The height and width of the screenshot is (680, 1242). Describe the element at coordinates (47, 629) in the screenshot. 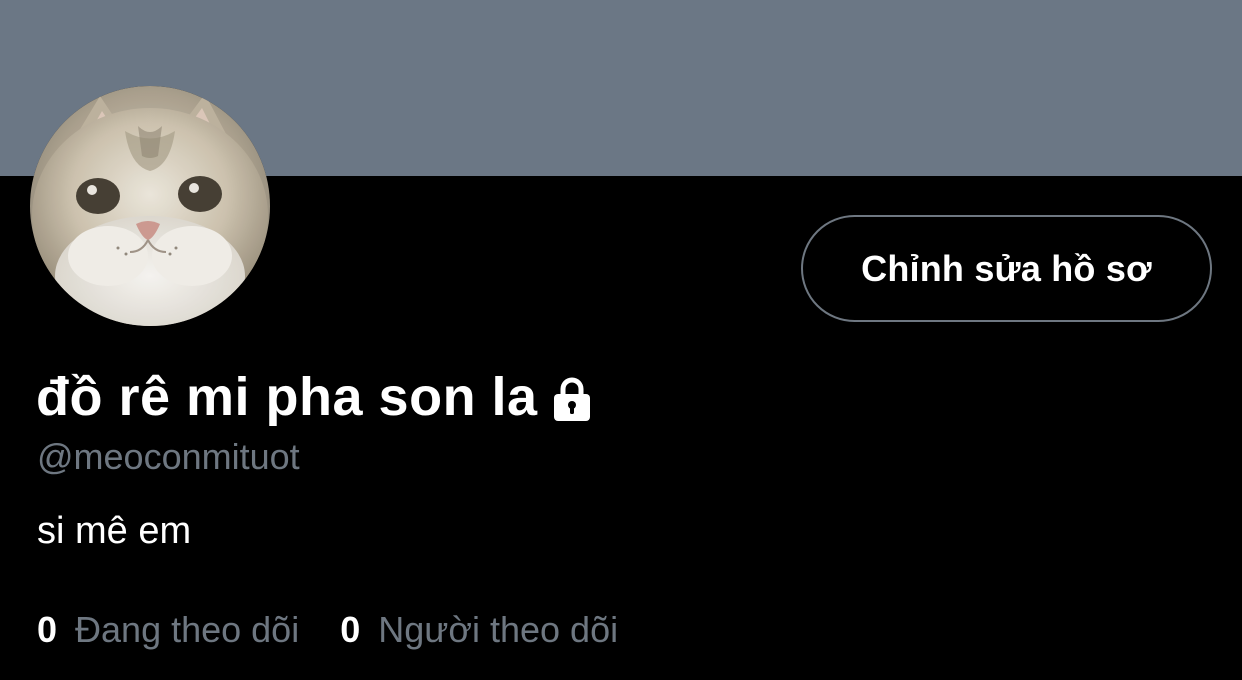

I see `following-count: 0` at that location.